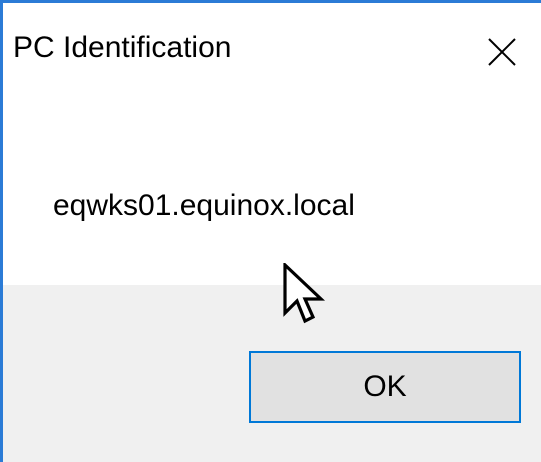  What do you see at coordinates (122, 47) in the screenshot?
I see `dialog-title: PC Identification` at bounding box center [122, 47].